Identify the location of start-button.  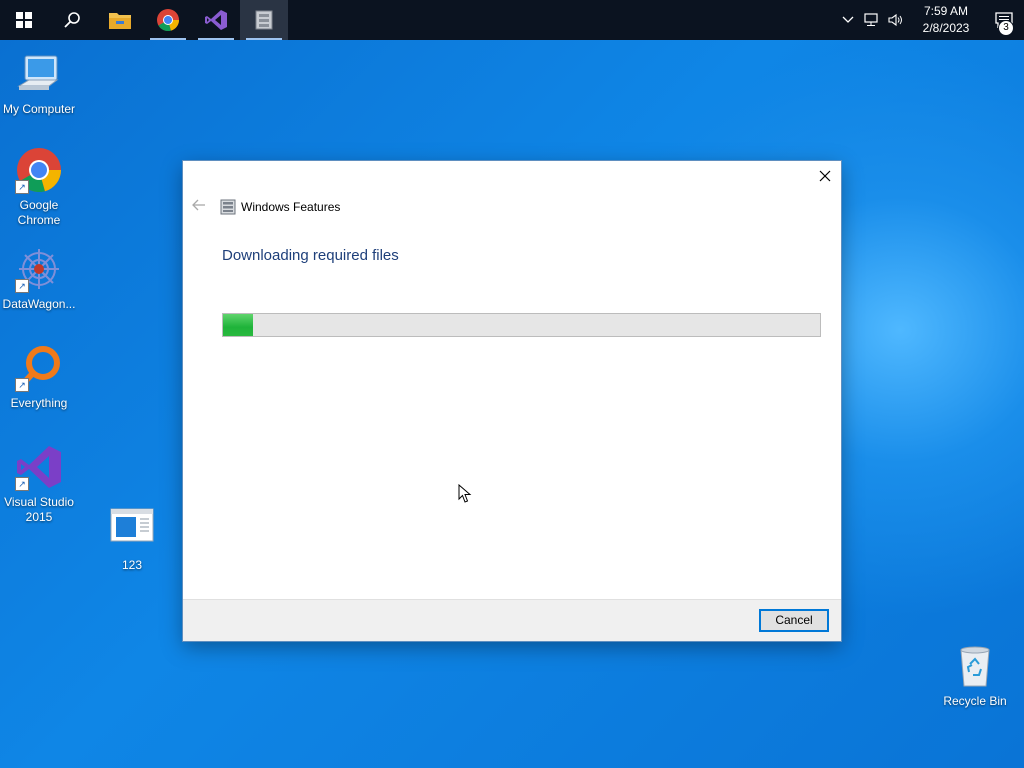
(24, 20).